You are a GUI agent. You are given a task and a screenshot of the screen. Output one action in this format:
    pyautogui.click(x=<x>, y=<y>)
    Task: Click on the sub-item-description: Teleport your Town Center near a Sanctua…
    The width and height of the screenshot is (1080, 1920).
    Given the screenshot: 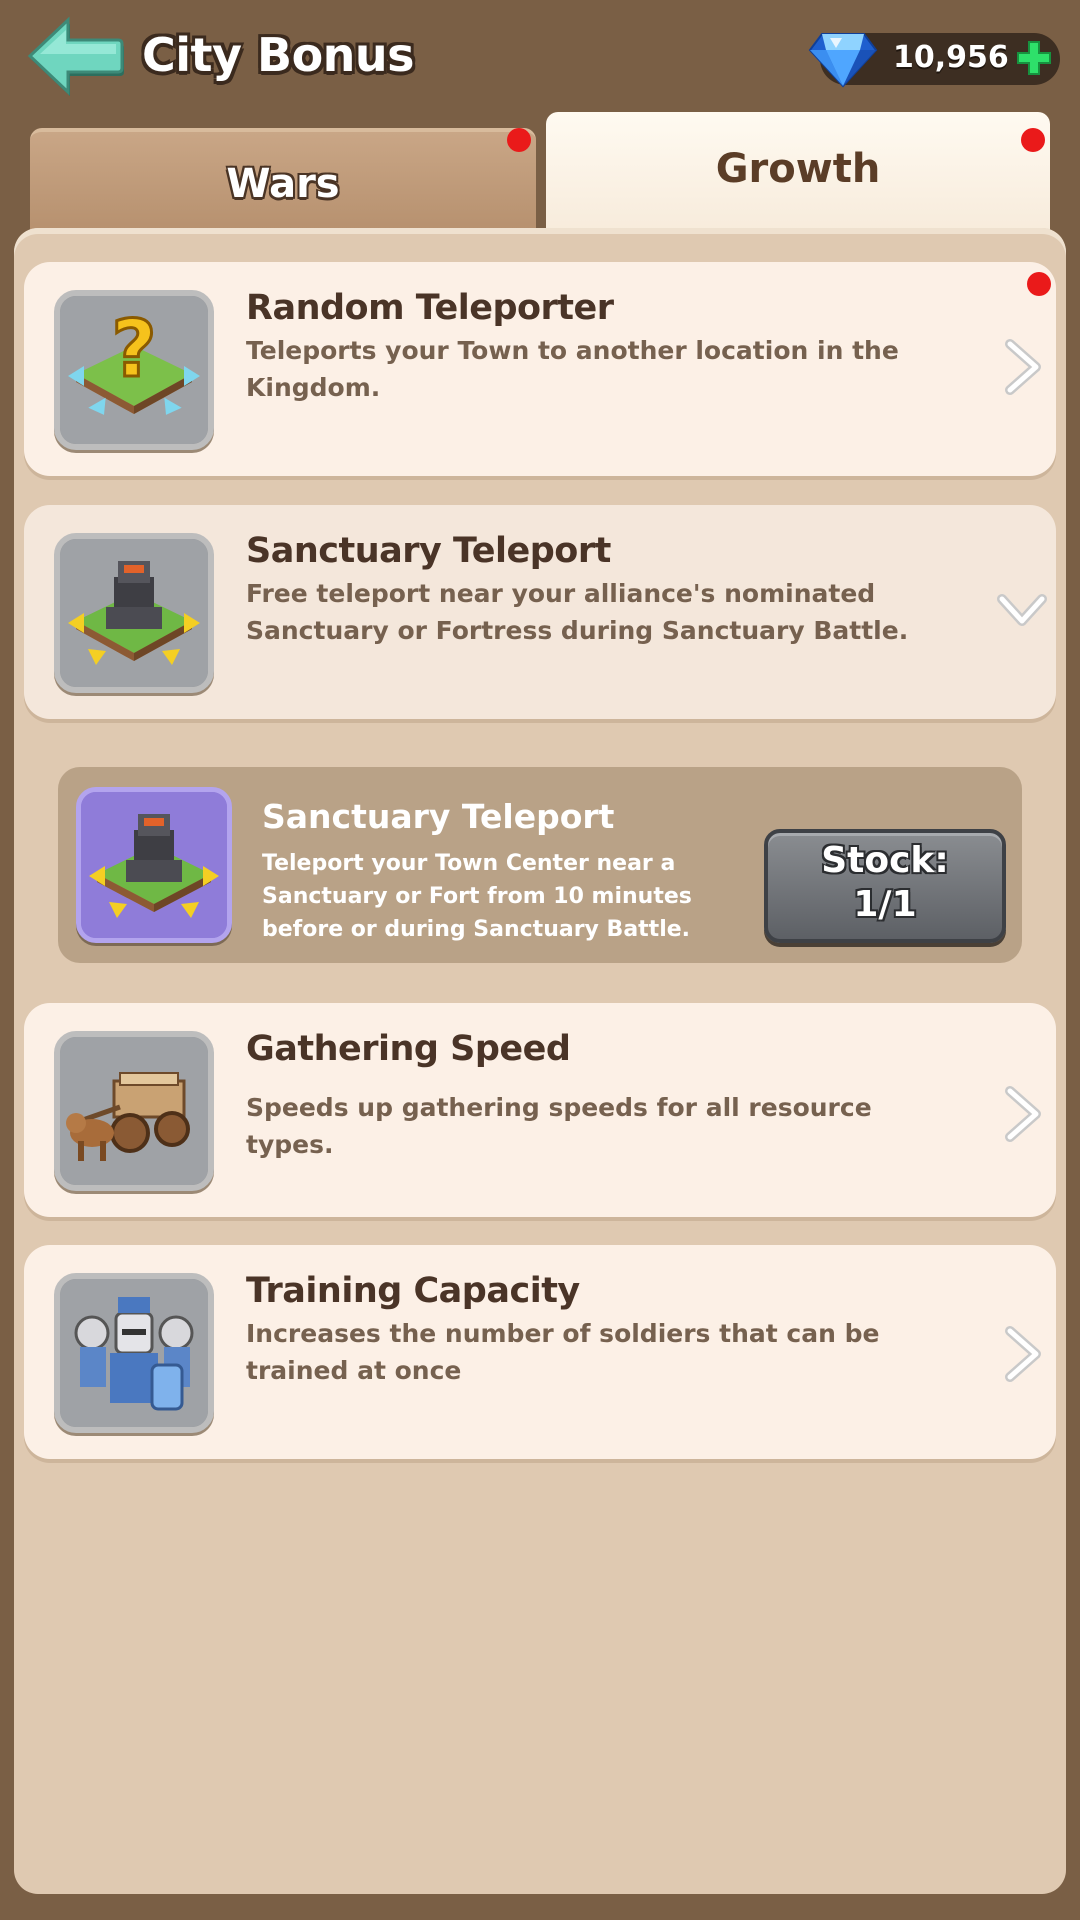 What is the action you would take?
    pyautogui.click(x=477, y=896)
    